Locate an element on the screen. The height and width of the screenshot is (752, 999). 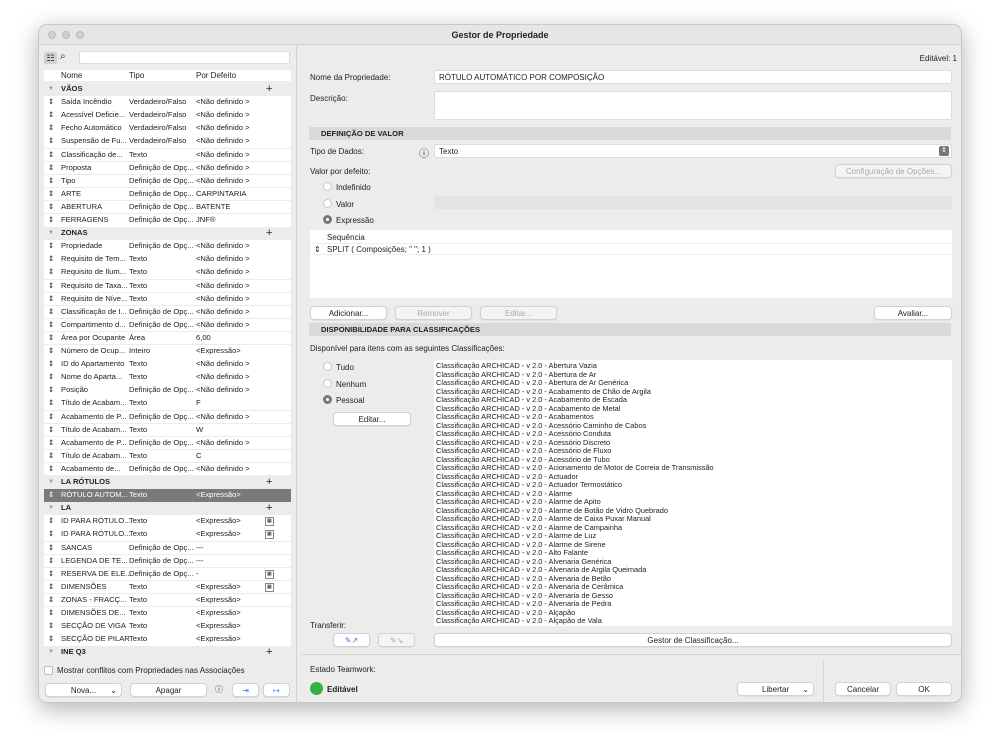
group-la-r-tulos: ▼ LA RÓTULOS + is located at coordinates (167, 482).